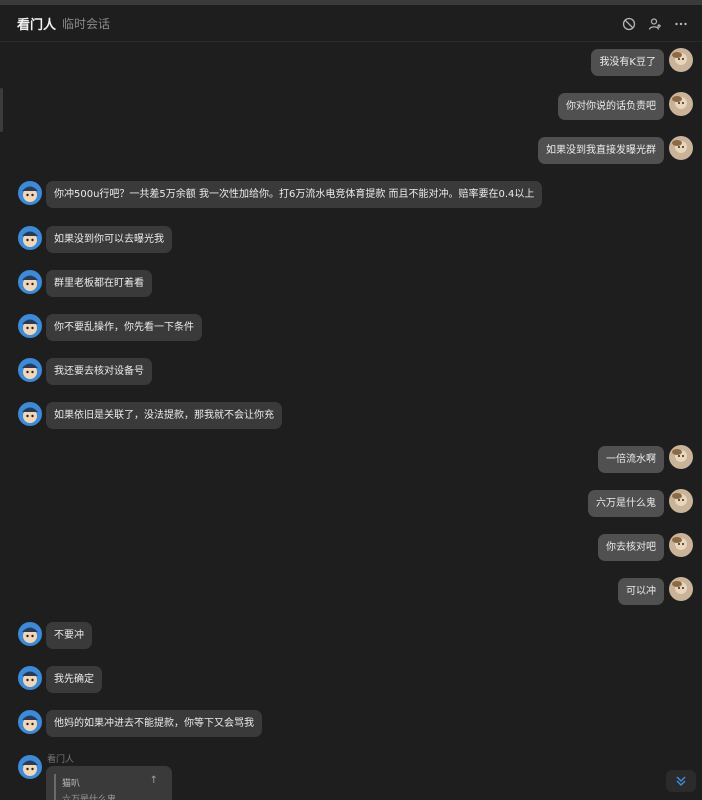 The height and width of the screenshot is (800, 702). What do you see at coordinates (55, 787) in the screenshot?
I see `quote-bar` at bounding box center [55, 787].